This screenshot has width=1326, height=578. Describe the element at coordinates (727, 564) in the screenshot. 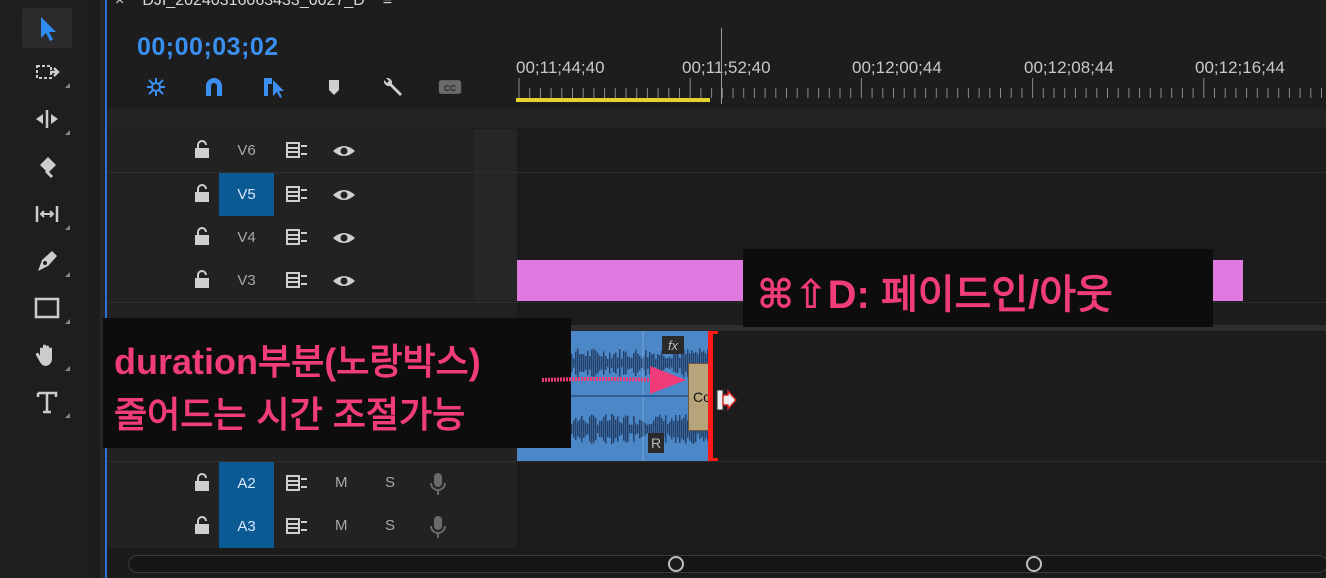

I see `horizontal-zoom-scrollbar` at that location.